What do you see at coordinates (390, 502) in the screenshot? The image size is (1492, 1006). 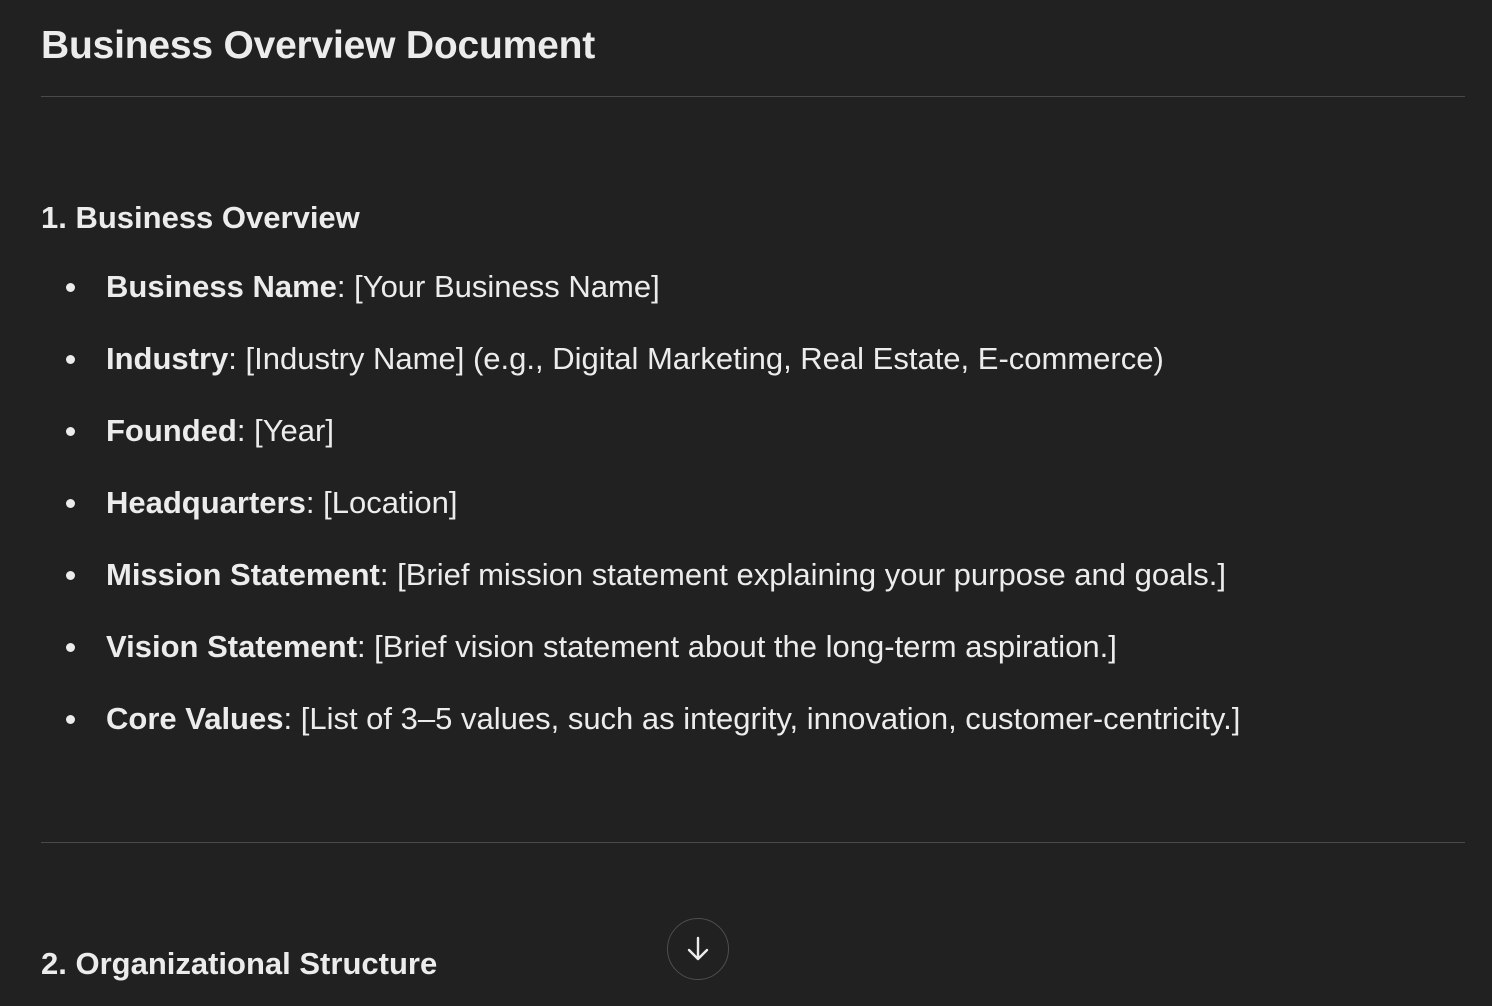 I see `item-value: [Location]` at bounding box center [390, 502].